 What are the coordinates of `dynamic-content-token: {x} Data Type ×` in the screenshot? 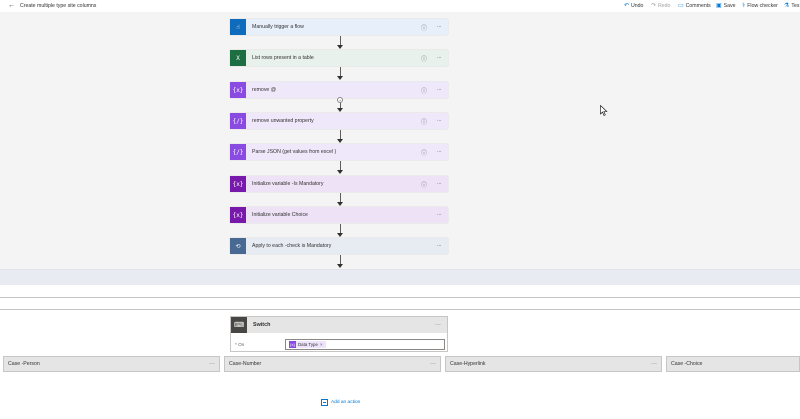 It's located at (307, 344).